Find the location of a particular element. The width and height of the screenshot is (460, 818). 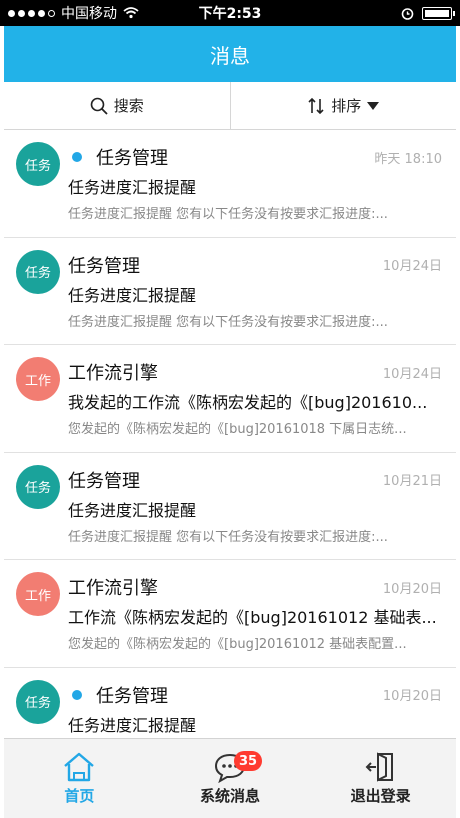

tab-system-messages: 35 系统消息 is located at coordinates (230, 778).